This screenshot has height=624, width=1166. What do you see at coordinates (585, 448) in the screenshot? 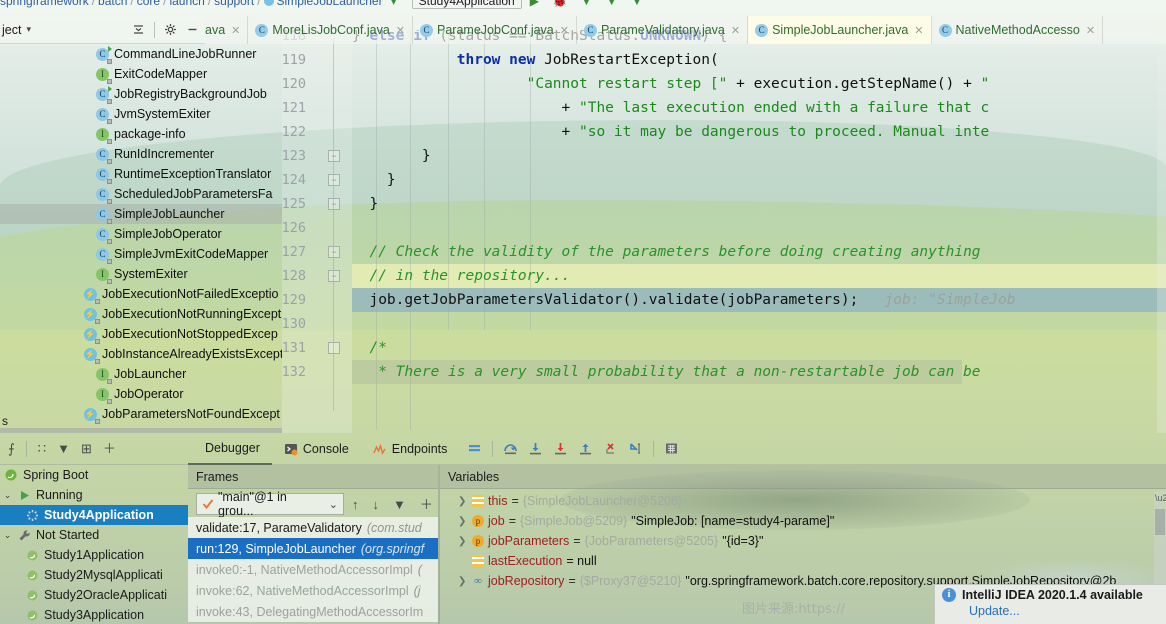
I see `step-out-icon` at bounding box center [585, 448].